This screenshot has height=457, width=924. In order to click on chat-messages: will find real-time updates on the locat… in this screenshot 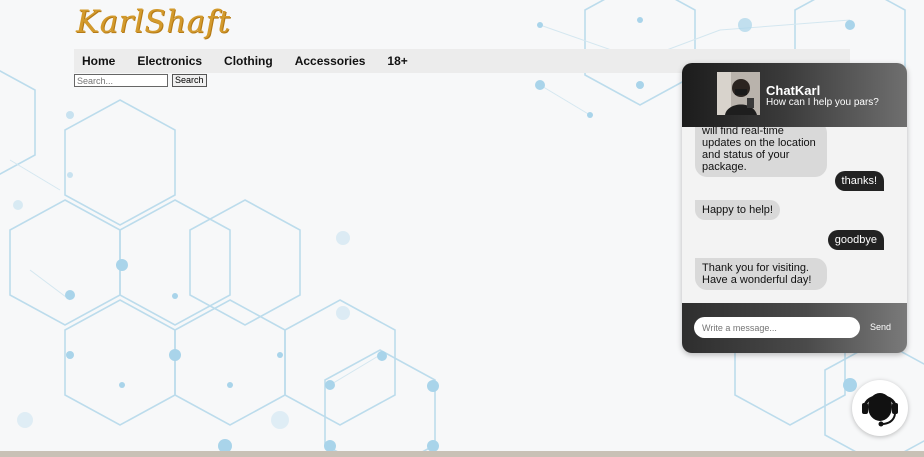, I will do `click(794, 215)`.